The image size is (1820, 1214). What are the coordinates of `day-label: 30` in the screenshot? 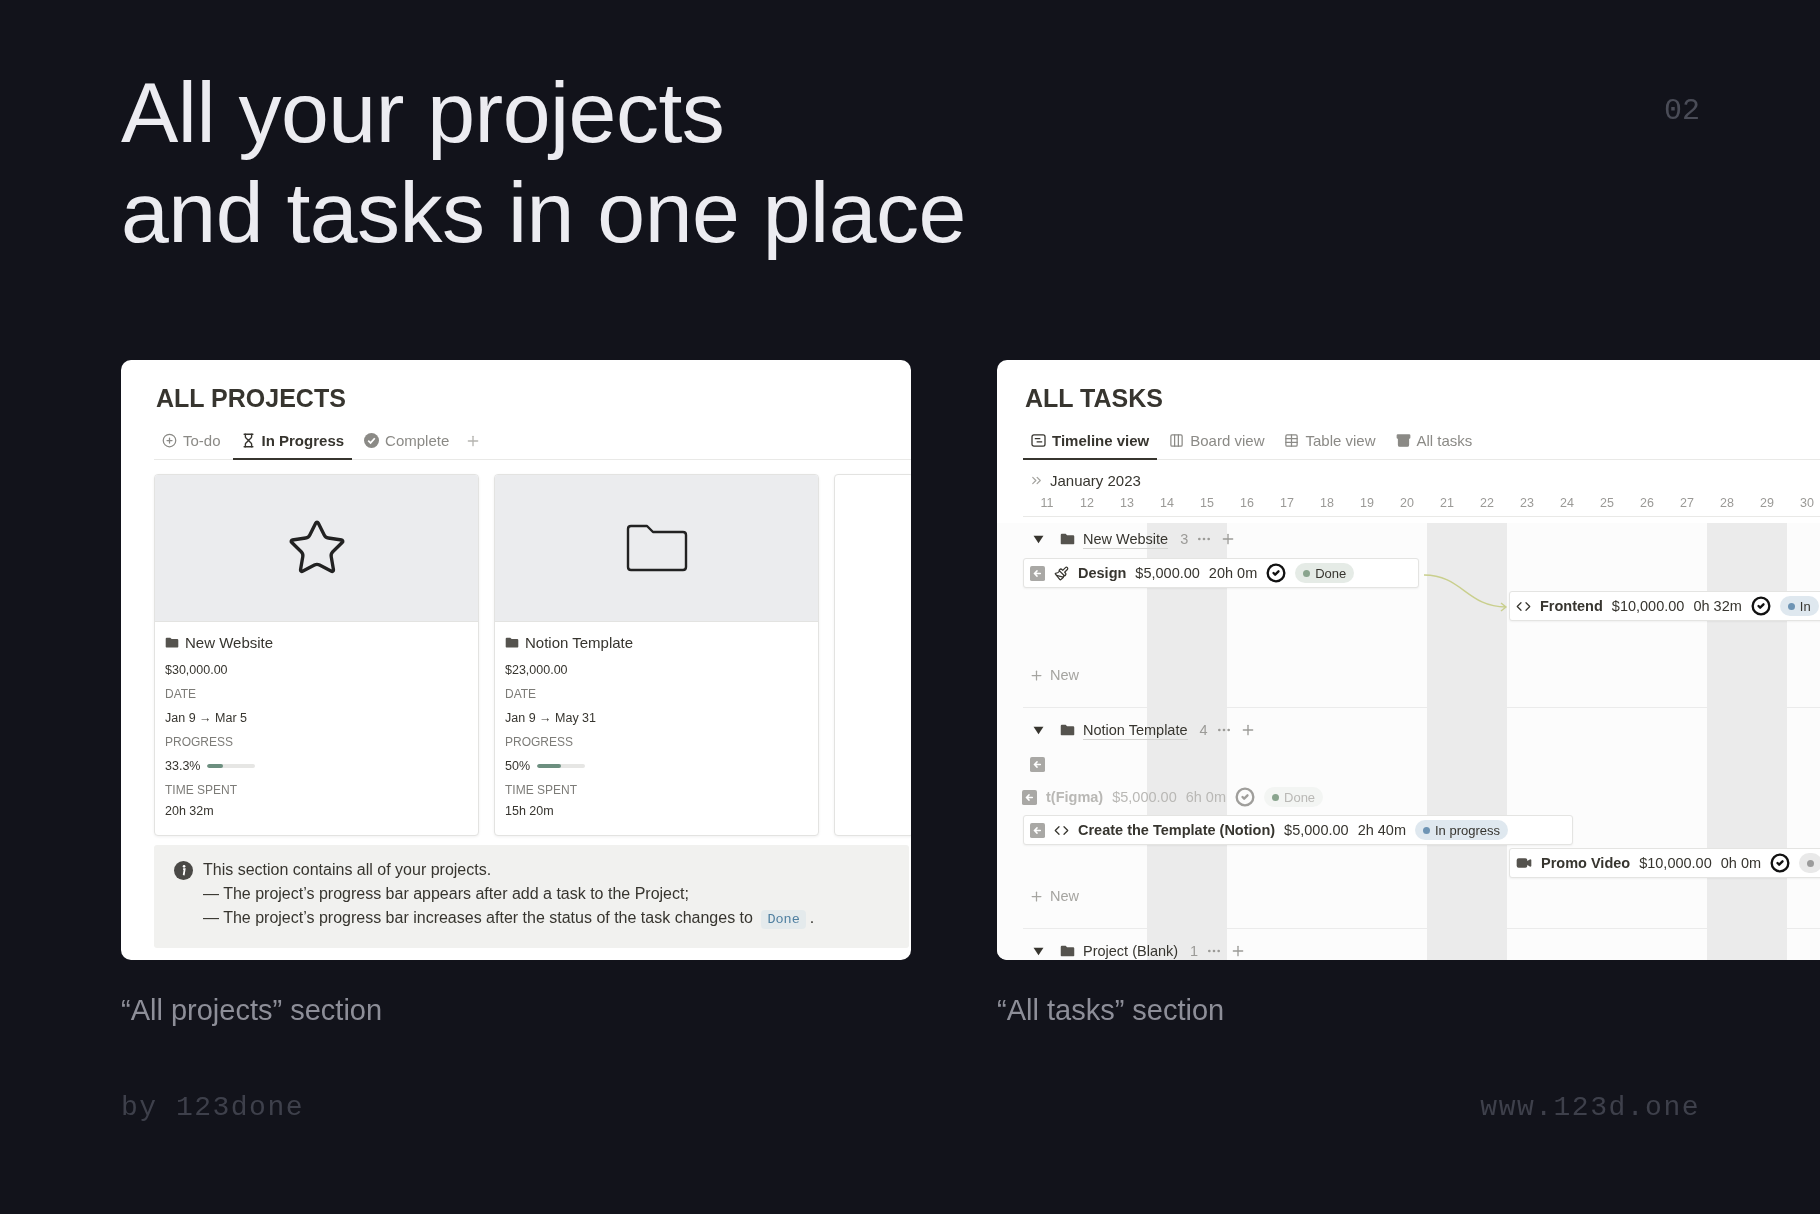 It's located at (1807, 503).